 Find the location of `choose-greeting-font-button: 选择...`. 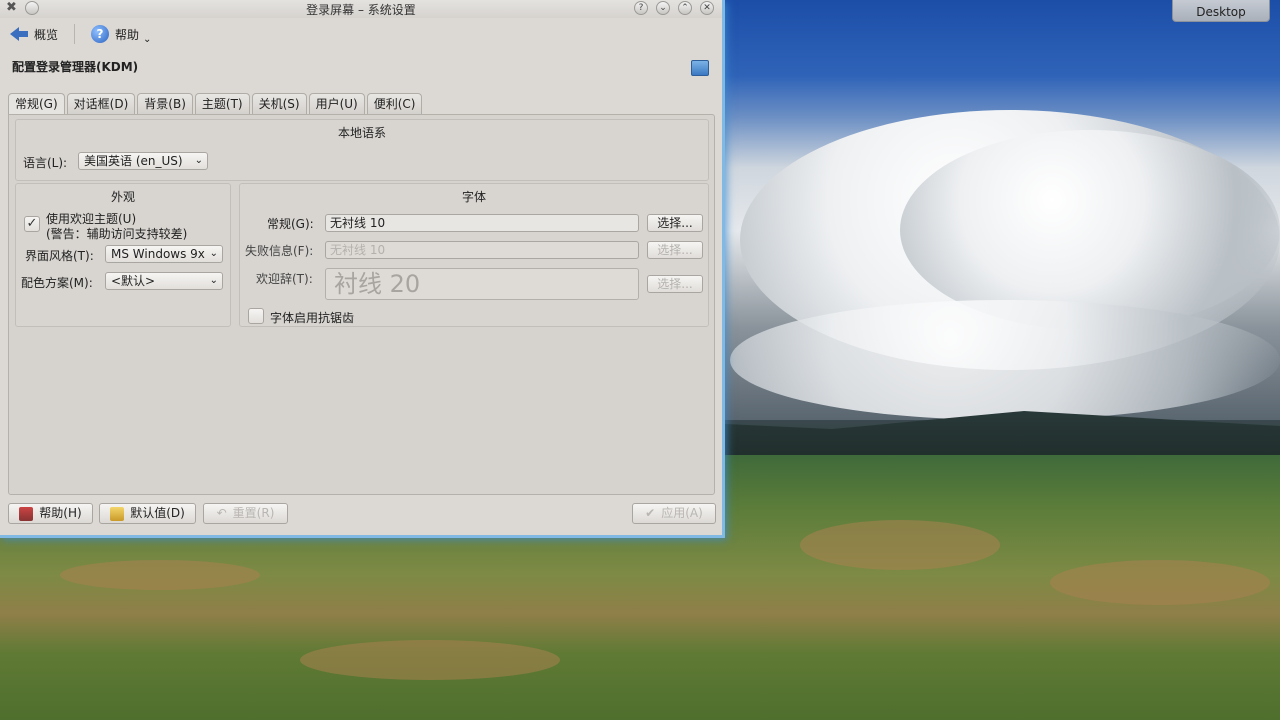

choose-greeting-font-button: 选择... is located at coordinates (675, 284).